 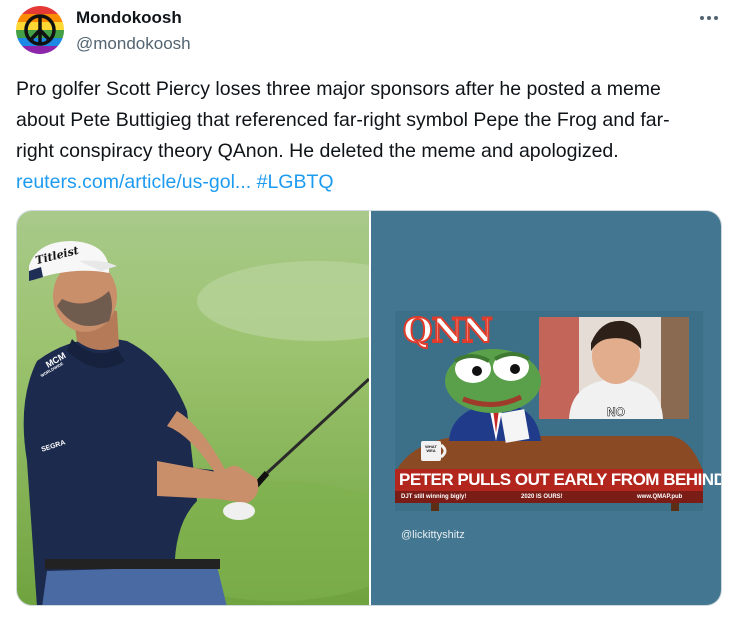 I want to click on meme-headline: PETER PULLS OUT EARLY FROM BEHIND, so click(x=560, y=479).